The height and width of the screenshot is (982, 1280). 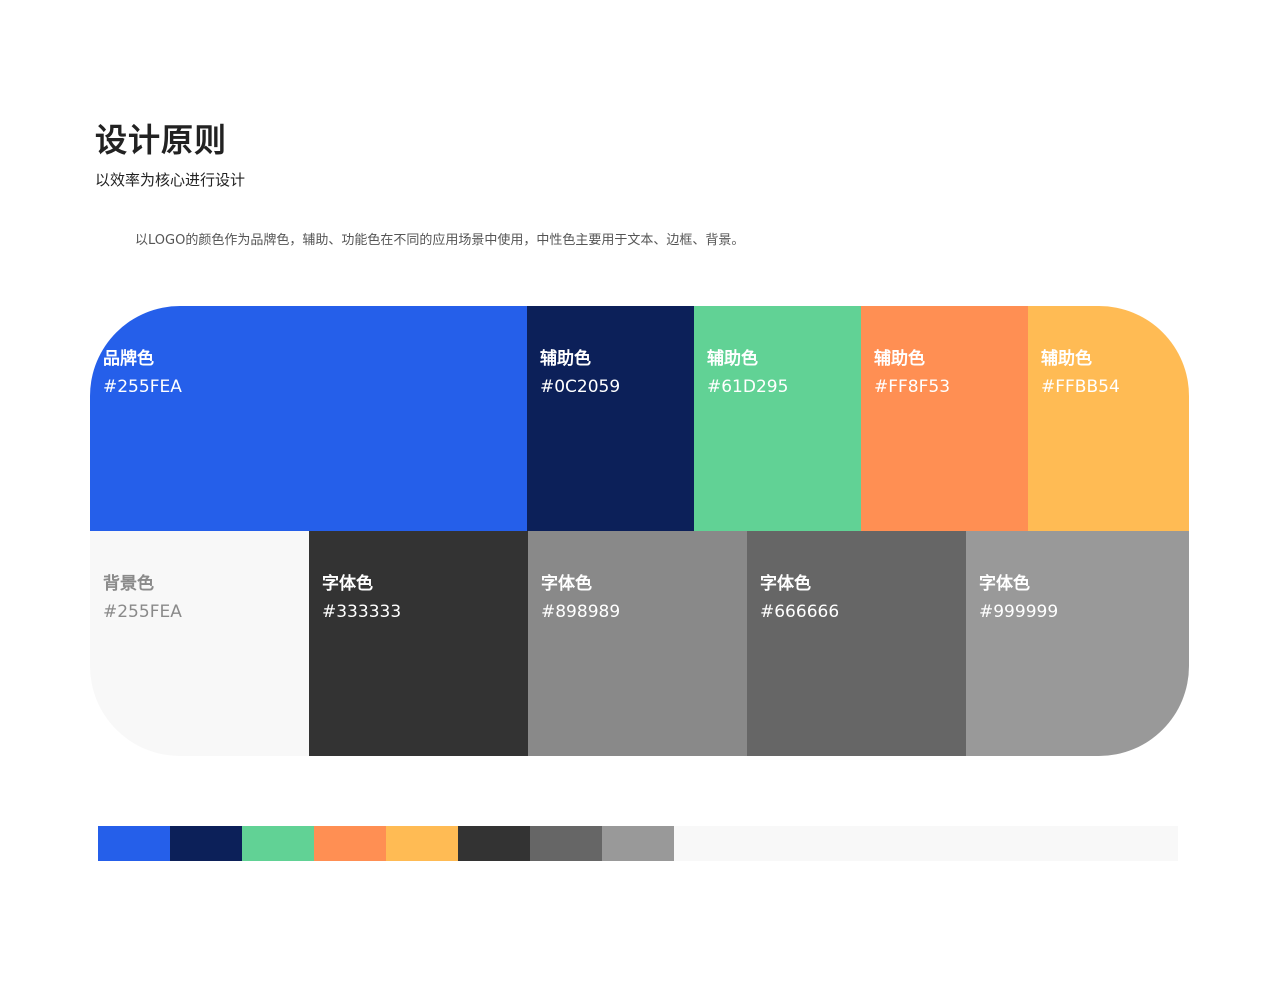 What do you see at coordinates (199, 643) in the screenshot?
I see `color-tile-background: 背景色 #255FEA` at bounding box center [199, 643].